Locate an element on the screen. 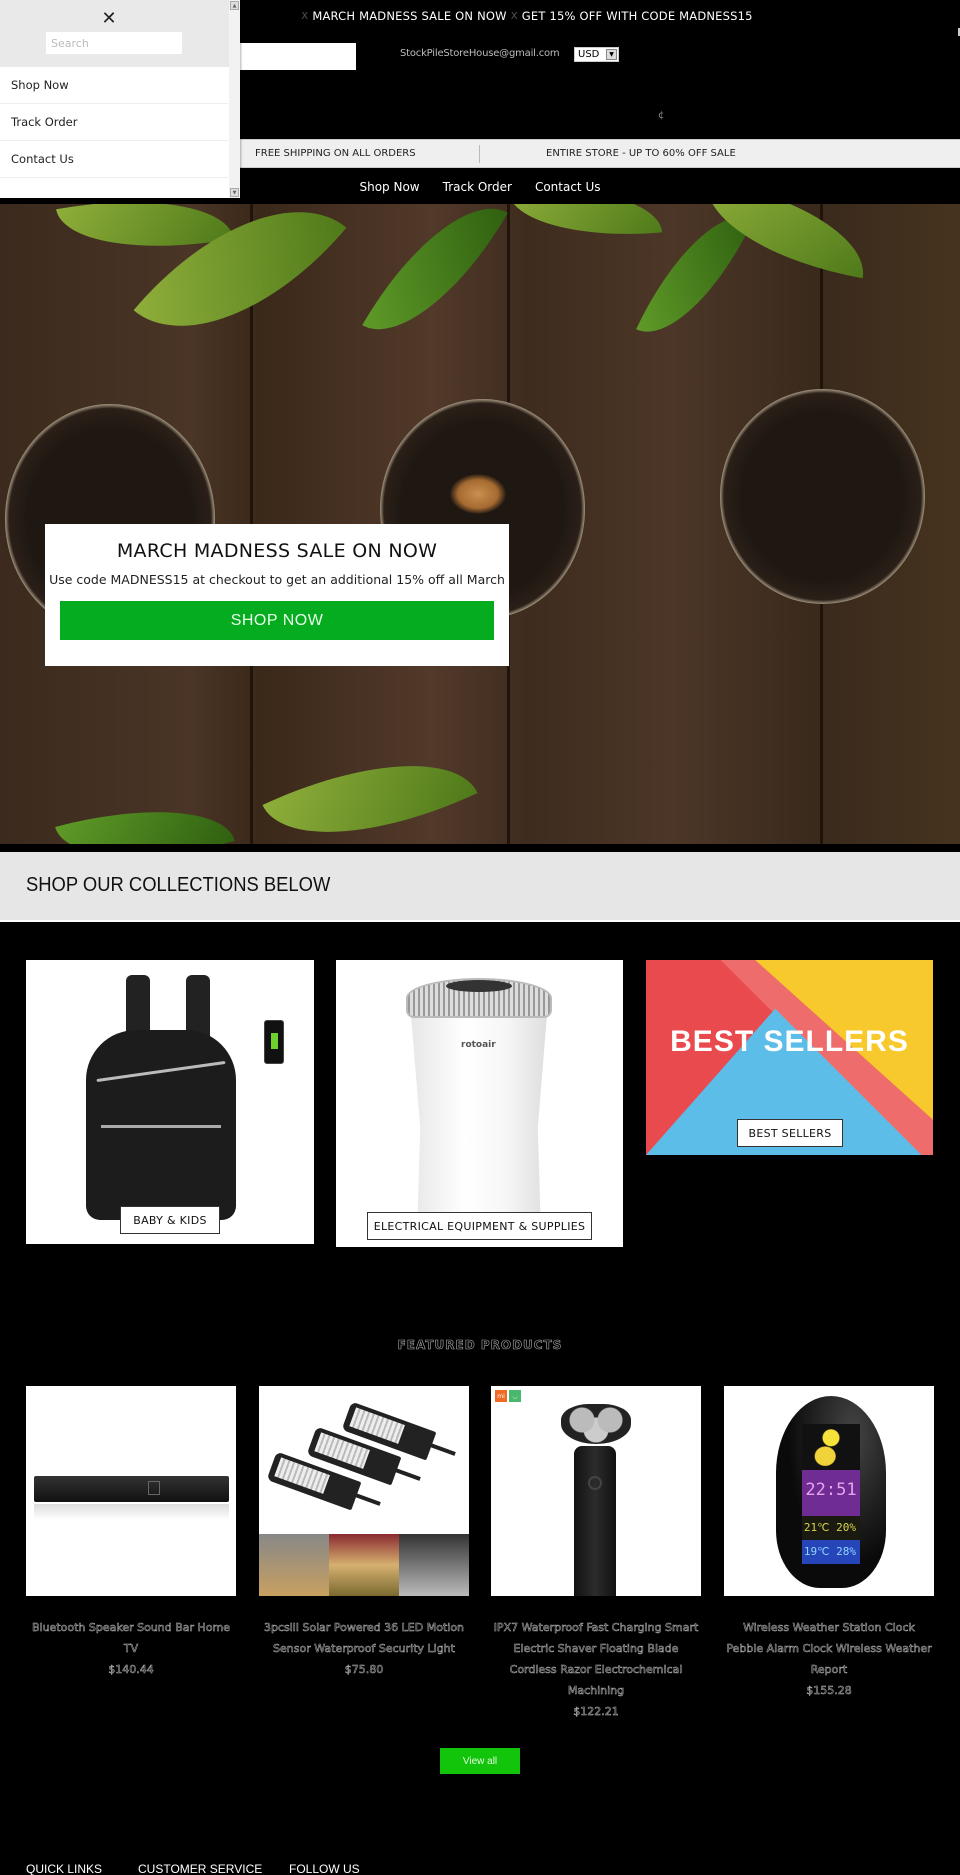 This screenshot has width=960, height=1875. product-price: $155.28 is located at coordinates (829, 1691).